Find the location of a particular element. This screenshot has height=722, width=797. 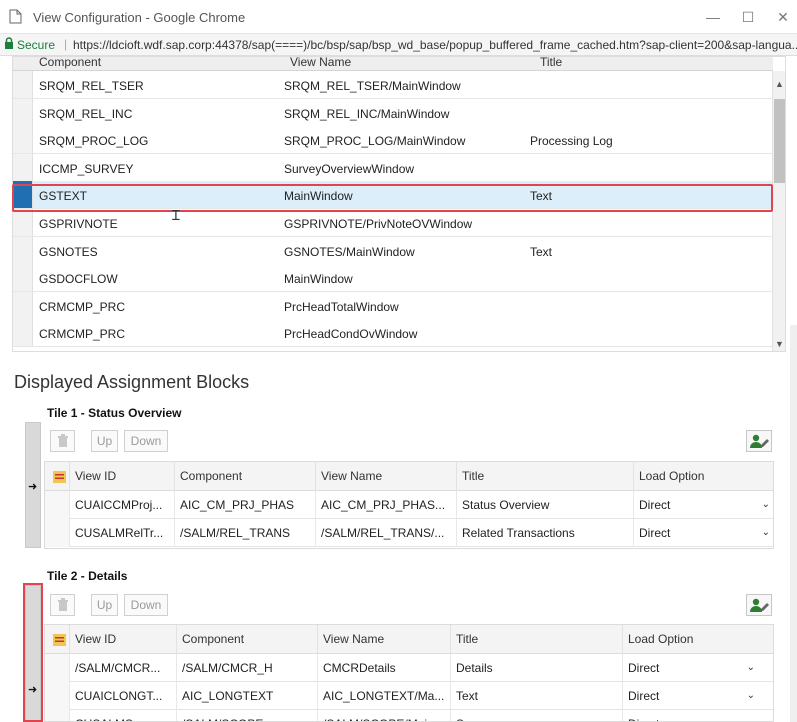

tile1-drag-handle: ➜ is located at coordinates (33, 485).